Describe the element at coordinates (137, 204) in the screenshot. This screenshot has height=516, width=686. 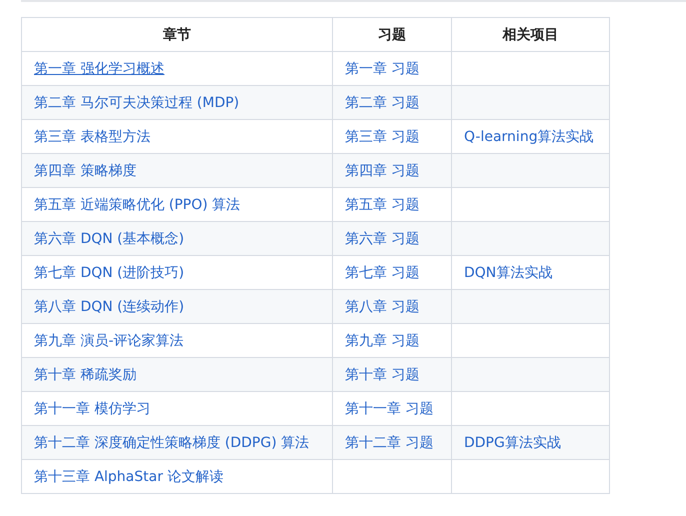
I see `chapter-link: 第五章 近端策略优化 (PPO) 算法` at that location.